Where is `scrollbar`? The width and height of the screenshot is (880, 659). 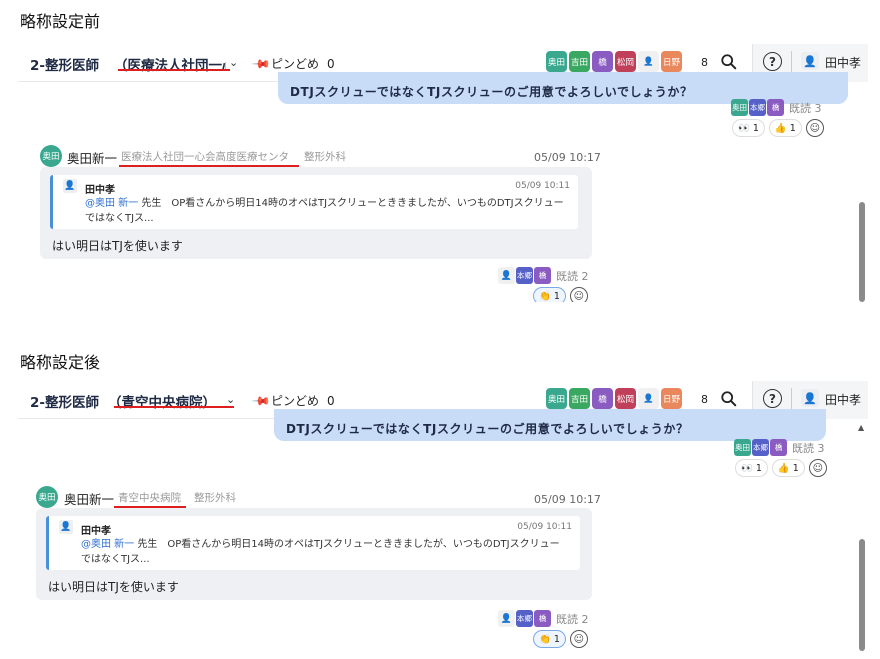
scrollbar is located at coordinates (862, 192).